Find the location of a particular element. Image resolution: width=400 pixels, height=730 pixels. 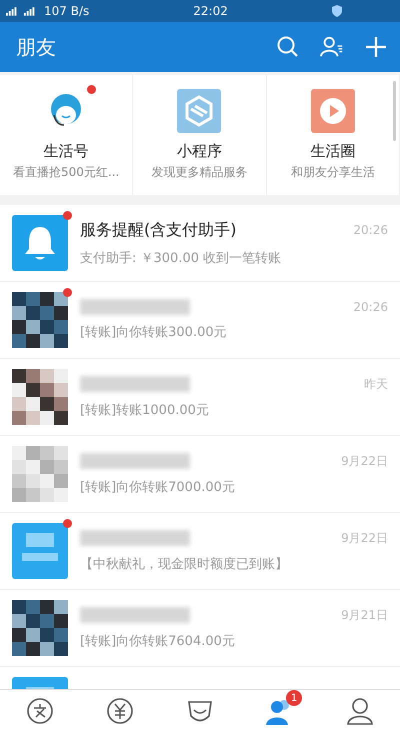

message-preview: [转账]向你转账7604.00元 is located at coordinates (158, 641).